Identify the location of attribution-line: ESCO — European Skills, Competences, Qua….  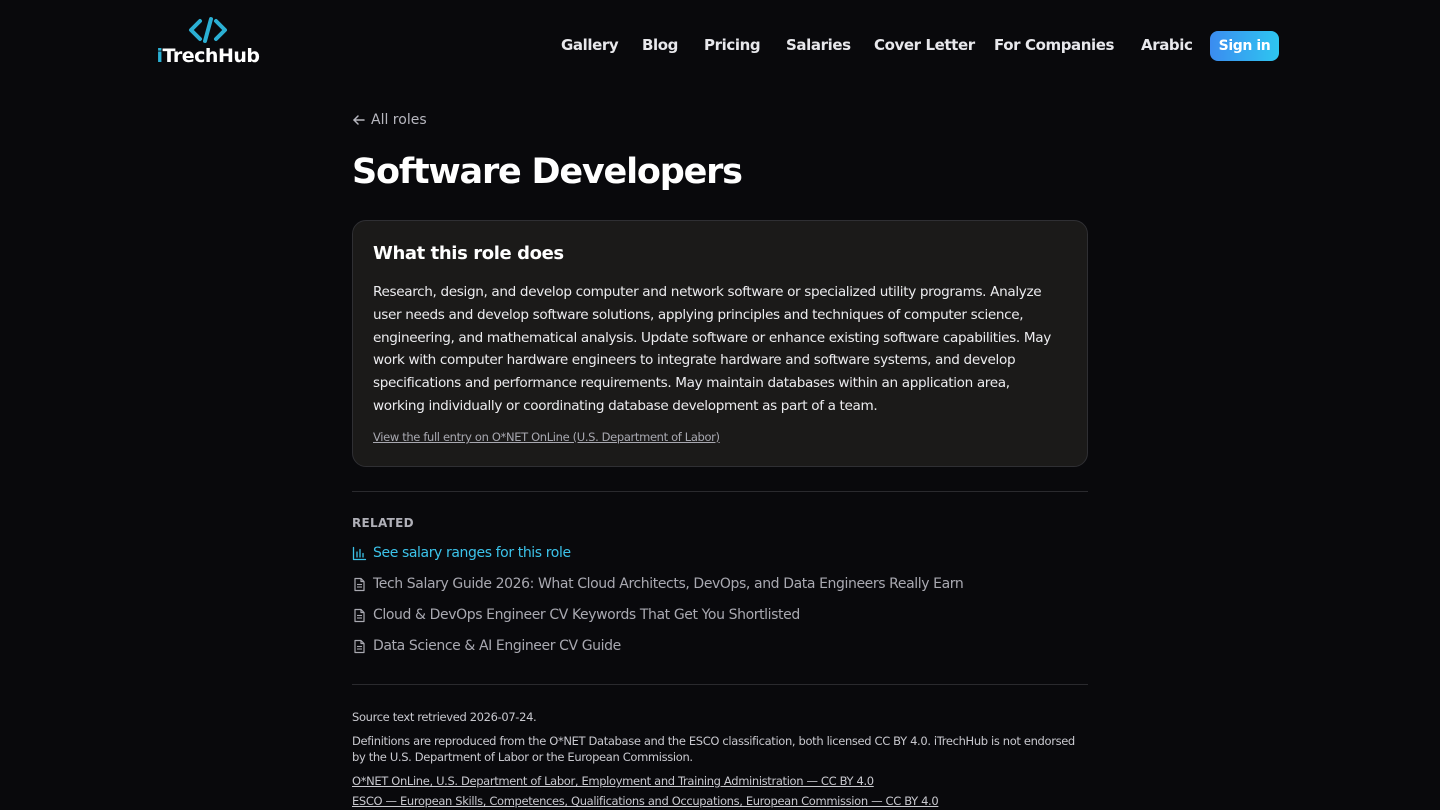
(720, 801).